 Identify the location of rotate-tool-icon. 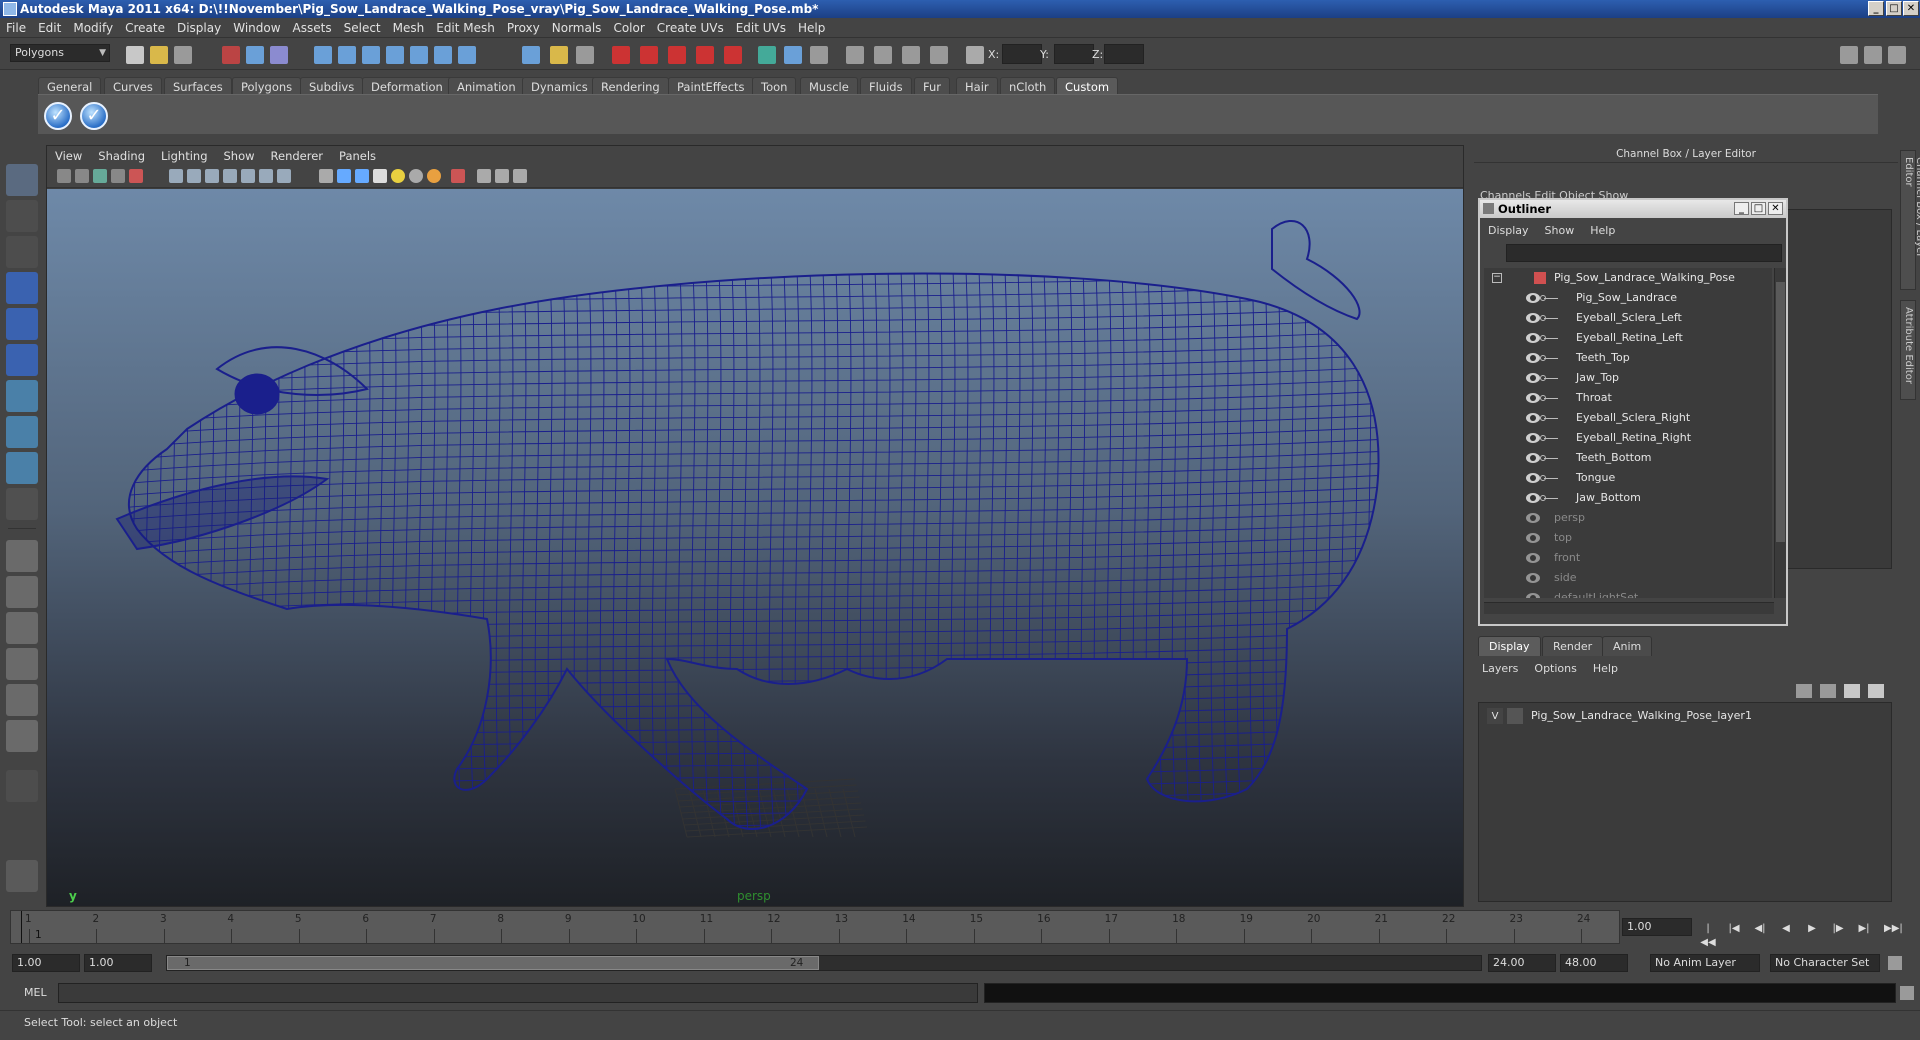
(22, 324).